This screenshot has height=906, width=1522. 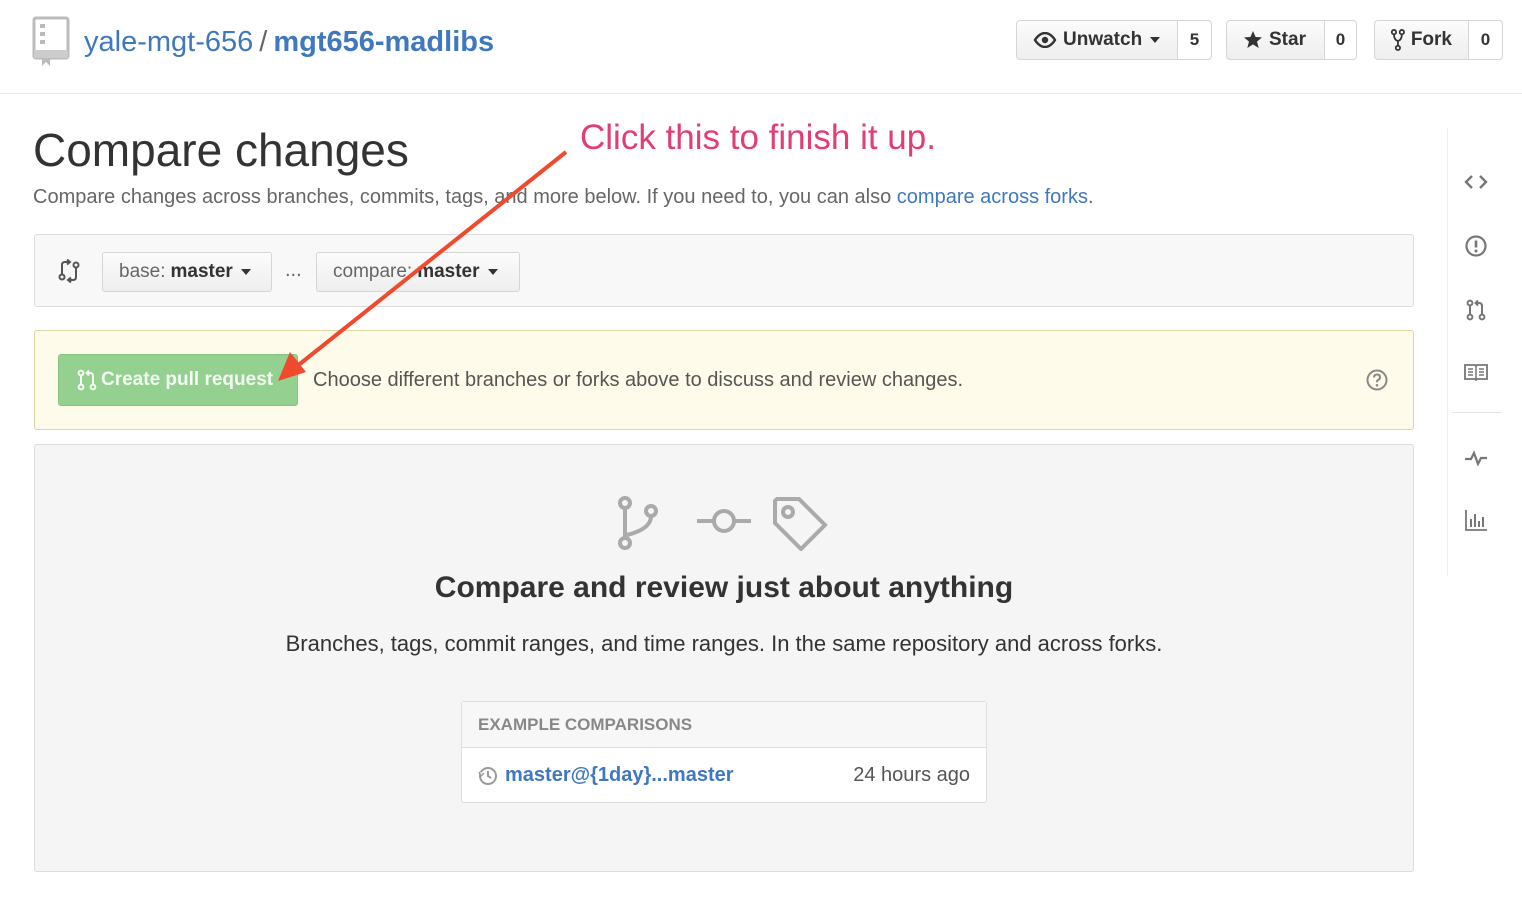 I want to click on nav-graphs, so click(x=1476, y=520).